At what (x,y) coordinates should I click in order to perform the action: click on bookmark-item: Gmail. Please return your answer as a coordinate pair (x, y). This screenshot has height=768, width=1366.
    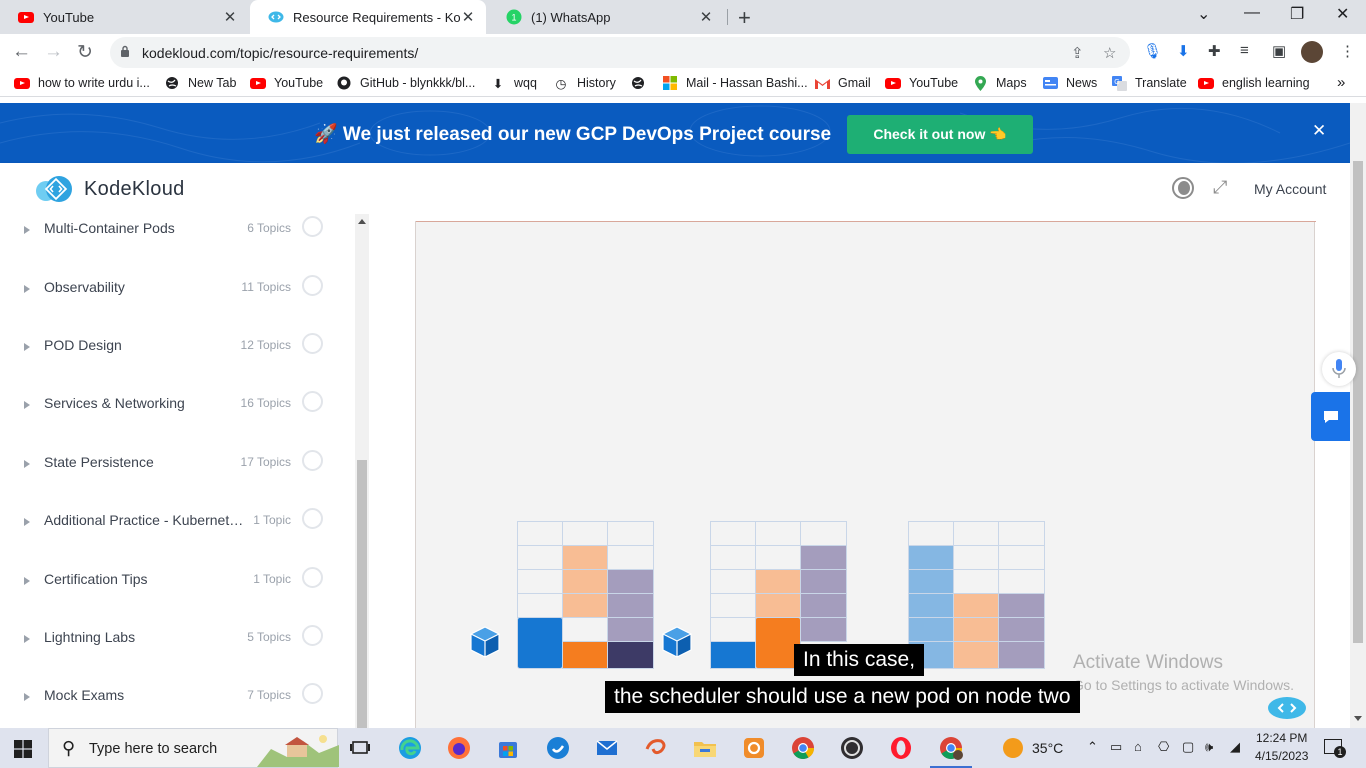
    Looking at the image, I should click on (842, 83).